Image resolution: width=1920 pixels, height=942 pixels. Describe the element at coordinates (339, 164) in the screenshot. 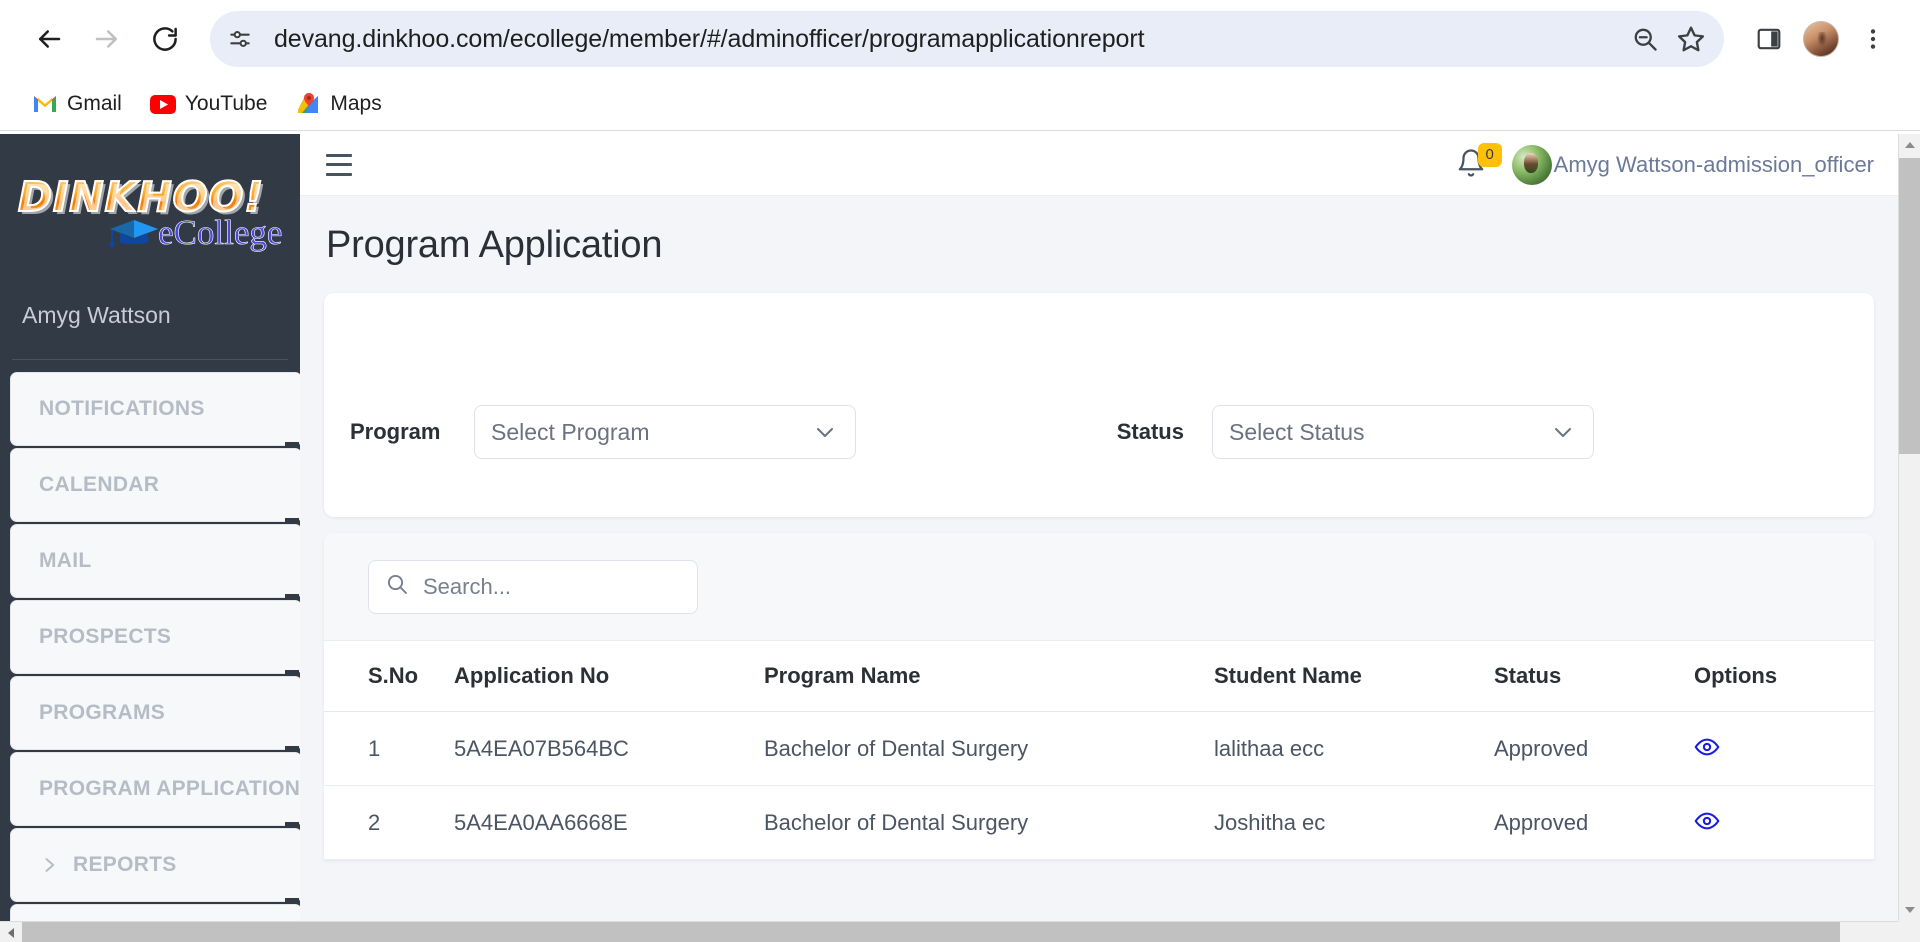

I see `menu-toggle-button` at that location.